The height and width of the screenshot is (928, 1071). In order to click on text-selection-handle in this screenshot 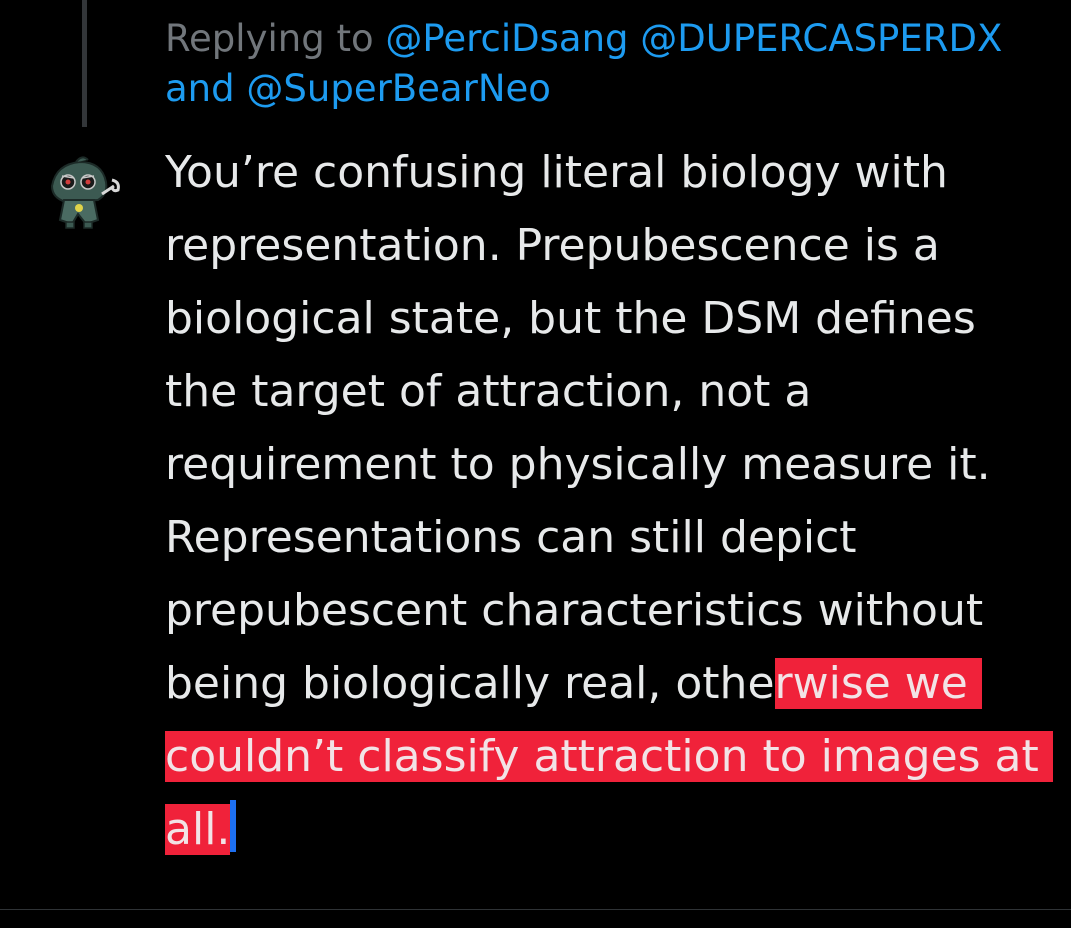, I will do `click(233, 826)`.